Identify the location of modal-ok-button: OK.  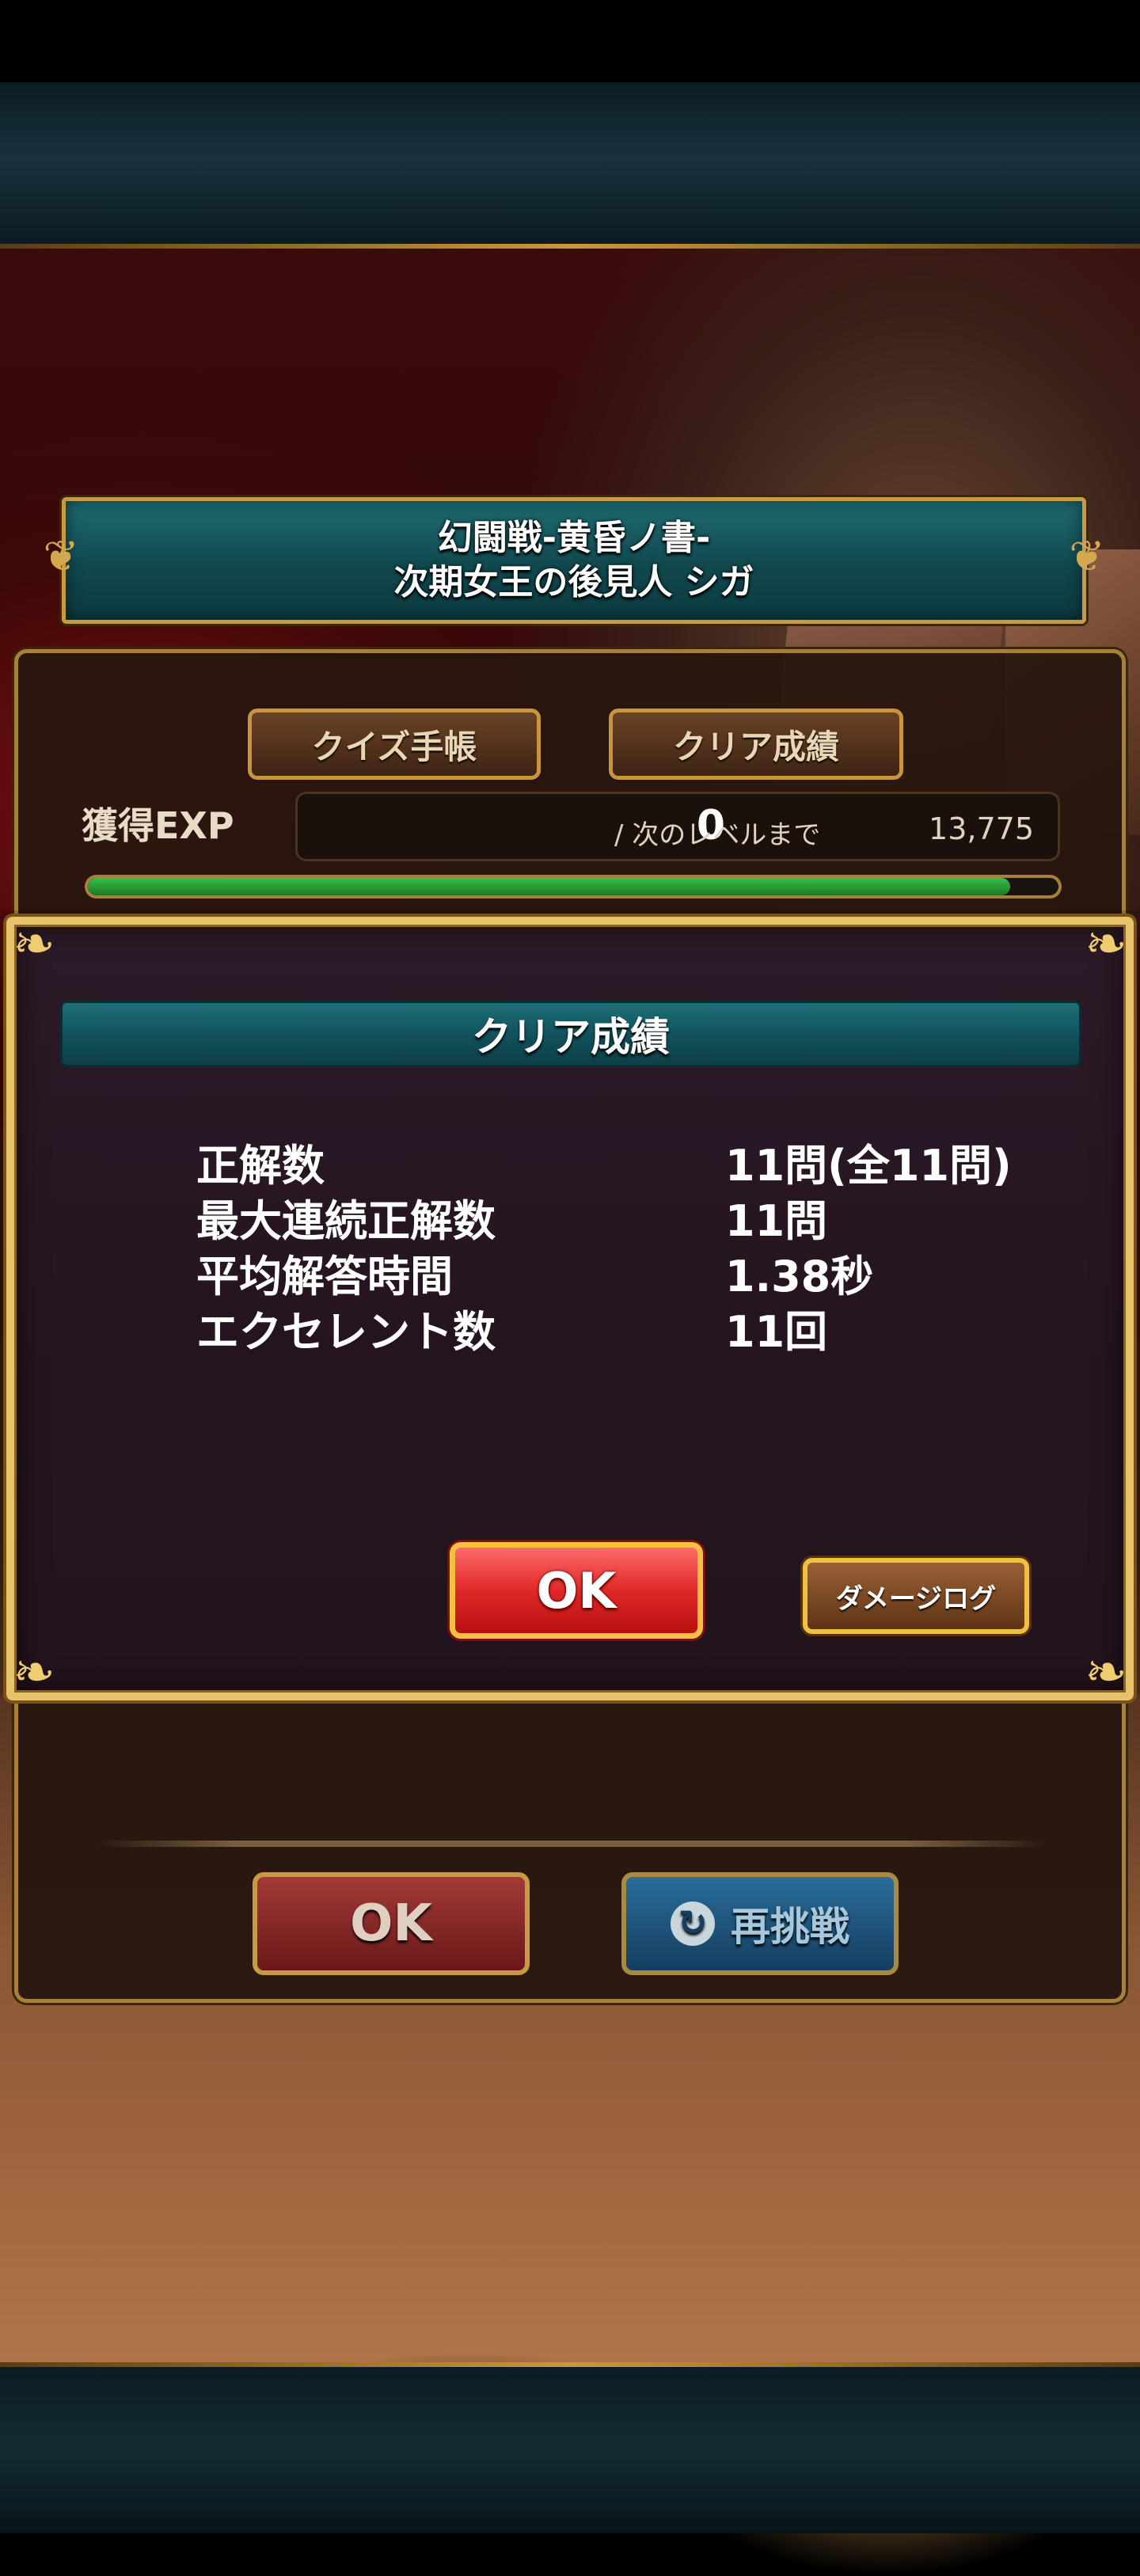
(576, 1590).